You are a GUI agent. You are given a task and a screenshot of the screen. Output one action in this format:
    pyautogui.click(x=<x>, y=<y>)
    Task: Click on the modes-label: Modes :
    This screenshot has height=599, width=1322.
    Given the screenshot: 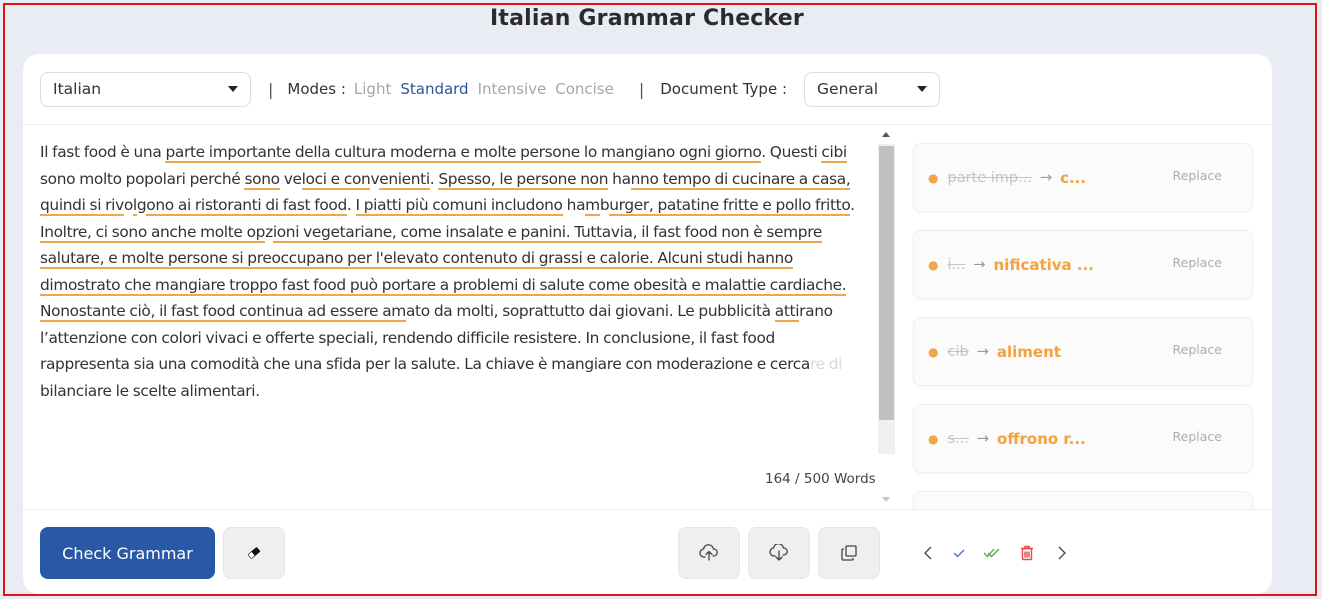 What is the action you would take?
    pyautogui.click(x=316, y=89)
    